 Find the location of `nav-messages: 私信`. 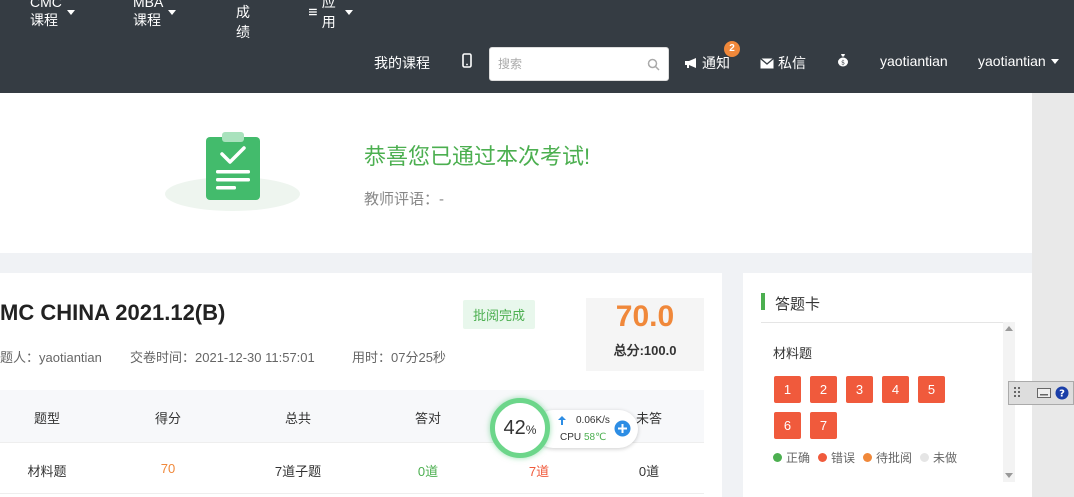

nav-messages: 私信 is located at coordinates (783, 63).